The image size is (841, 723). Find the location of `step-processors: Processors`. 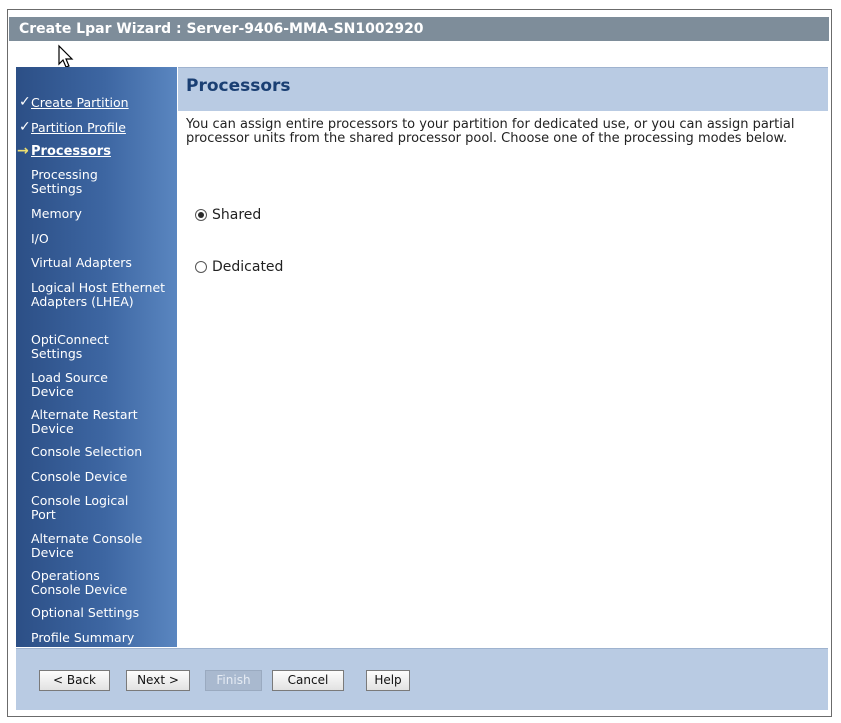

step-processors: Processors is located at coordinates (71, 152).